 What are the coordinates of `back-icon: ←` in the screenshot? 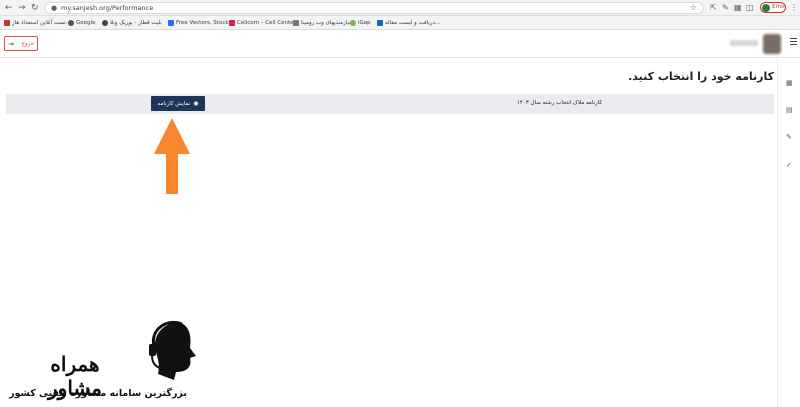 It's located at (9, 8).